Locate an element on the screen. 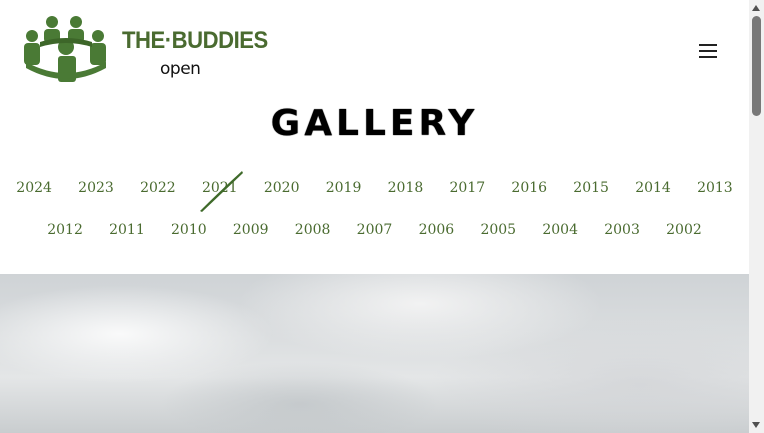  year-link: 2012 is located at coordinates (65, 230).